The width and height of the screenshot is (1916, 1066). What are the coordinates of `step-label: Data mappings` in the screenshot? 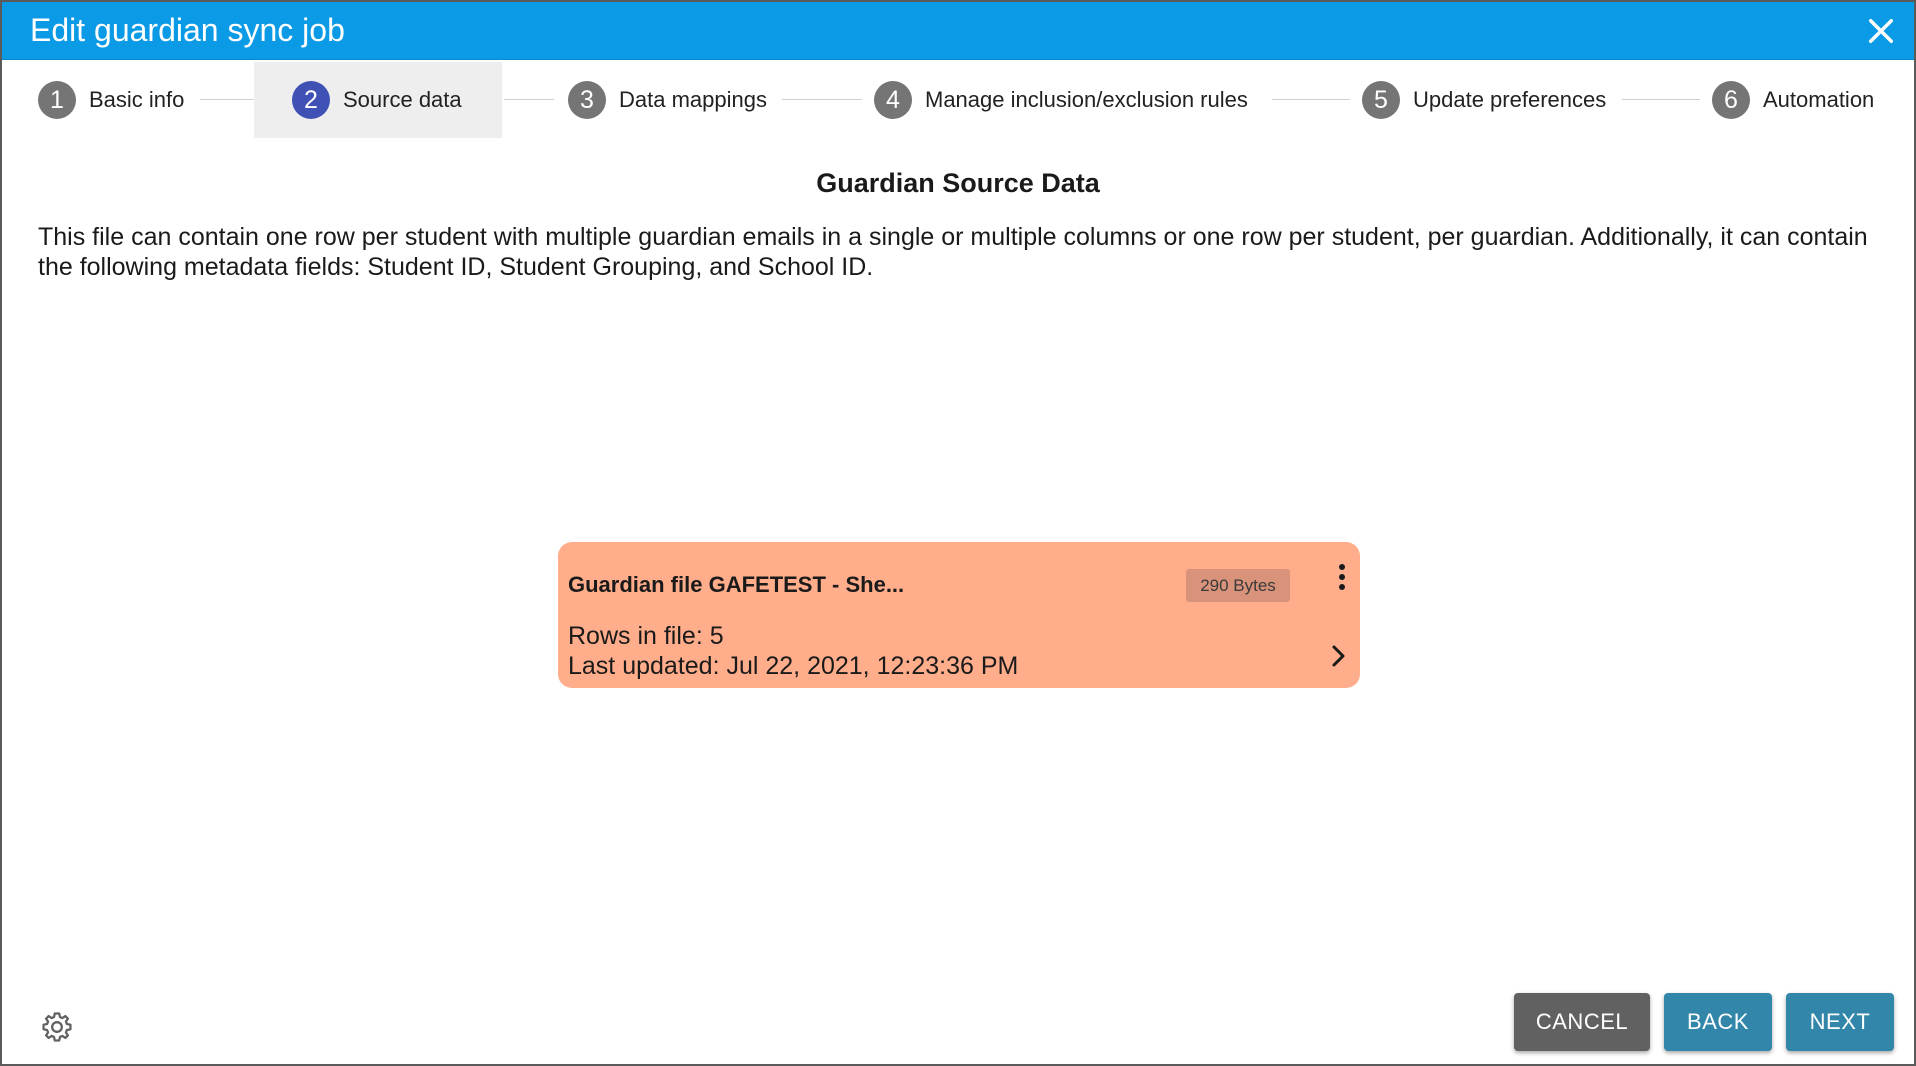 It's located at (693, 99).